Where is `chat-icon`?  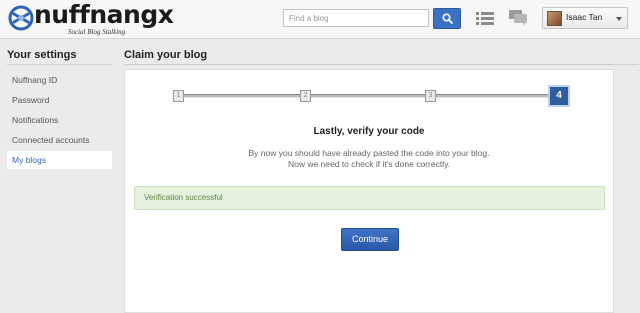 chat-icon is located at coordinates (518, 17).